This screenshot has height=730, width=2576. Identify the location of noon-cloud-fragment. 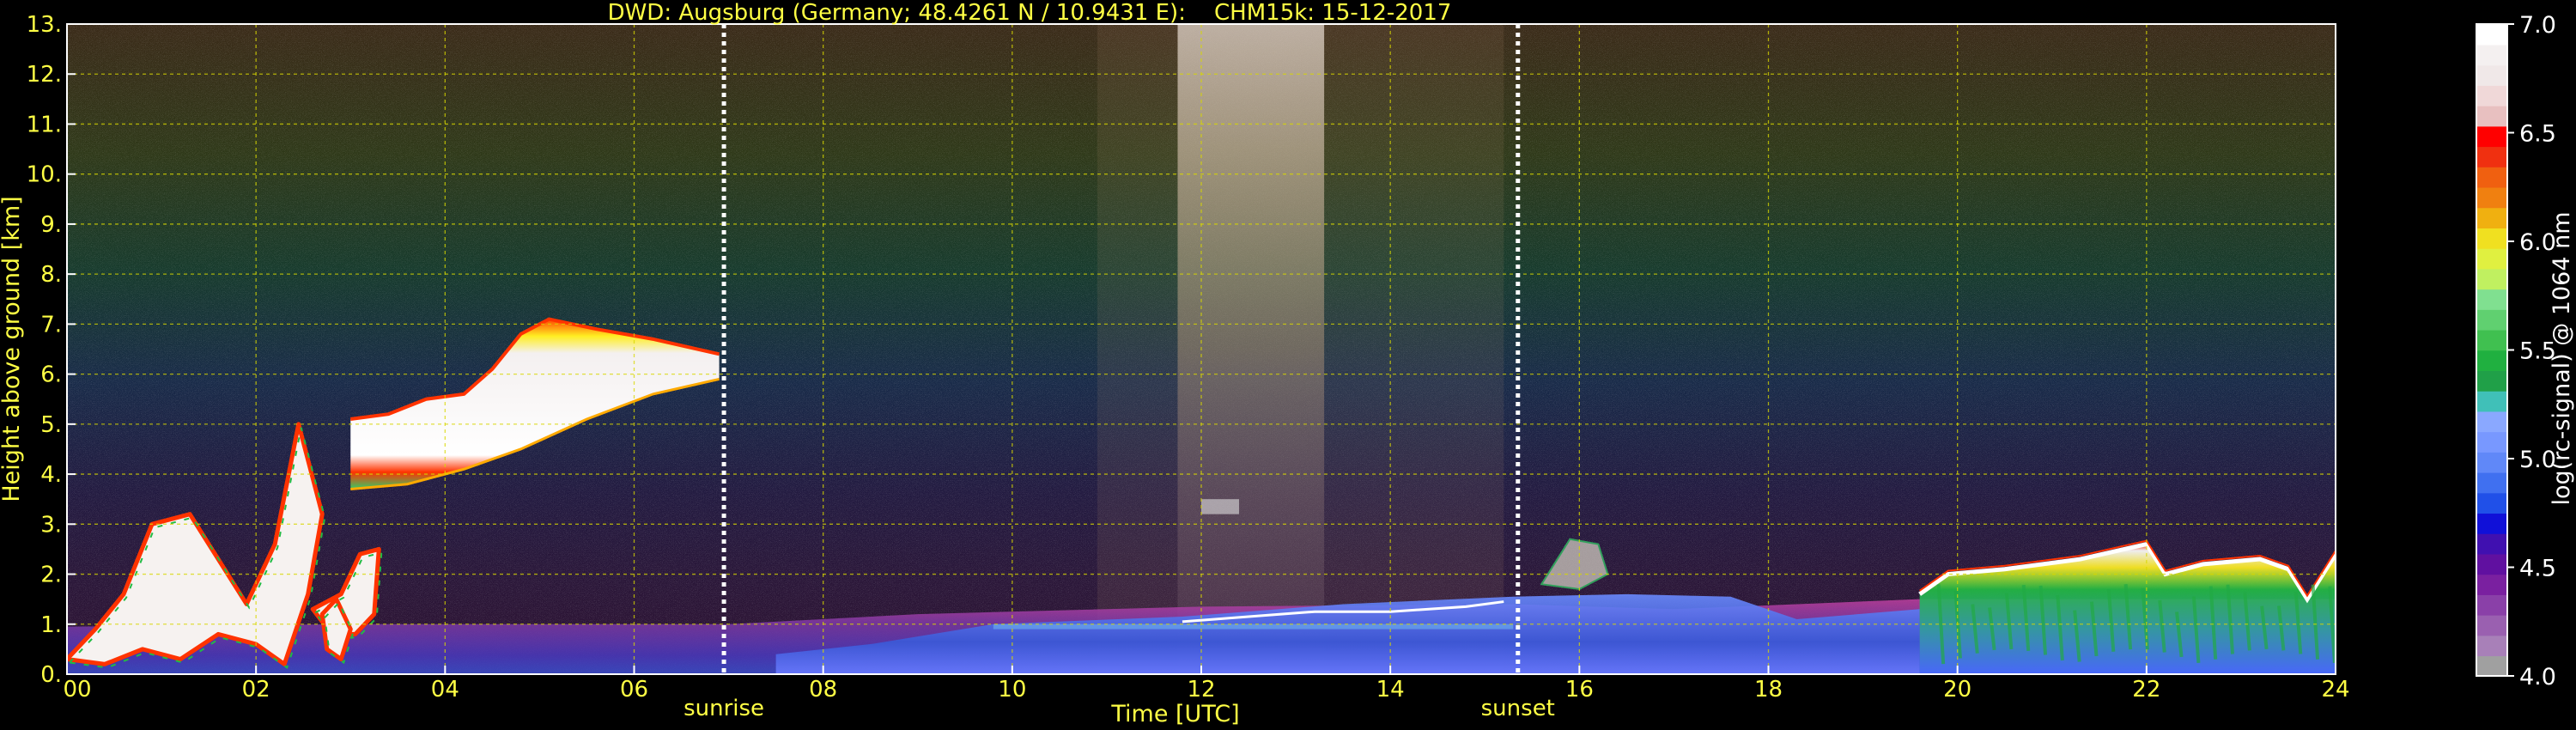
(1221, 506).